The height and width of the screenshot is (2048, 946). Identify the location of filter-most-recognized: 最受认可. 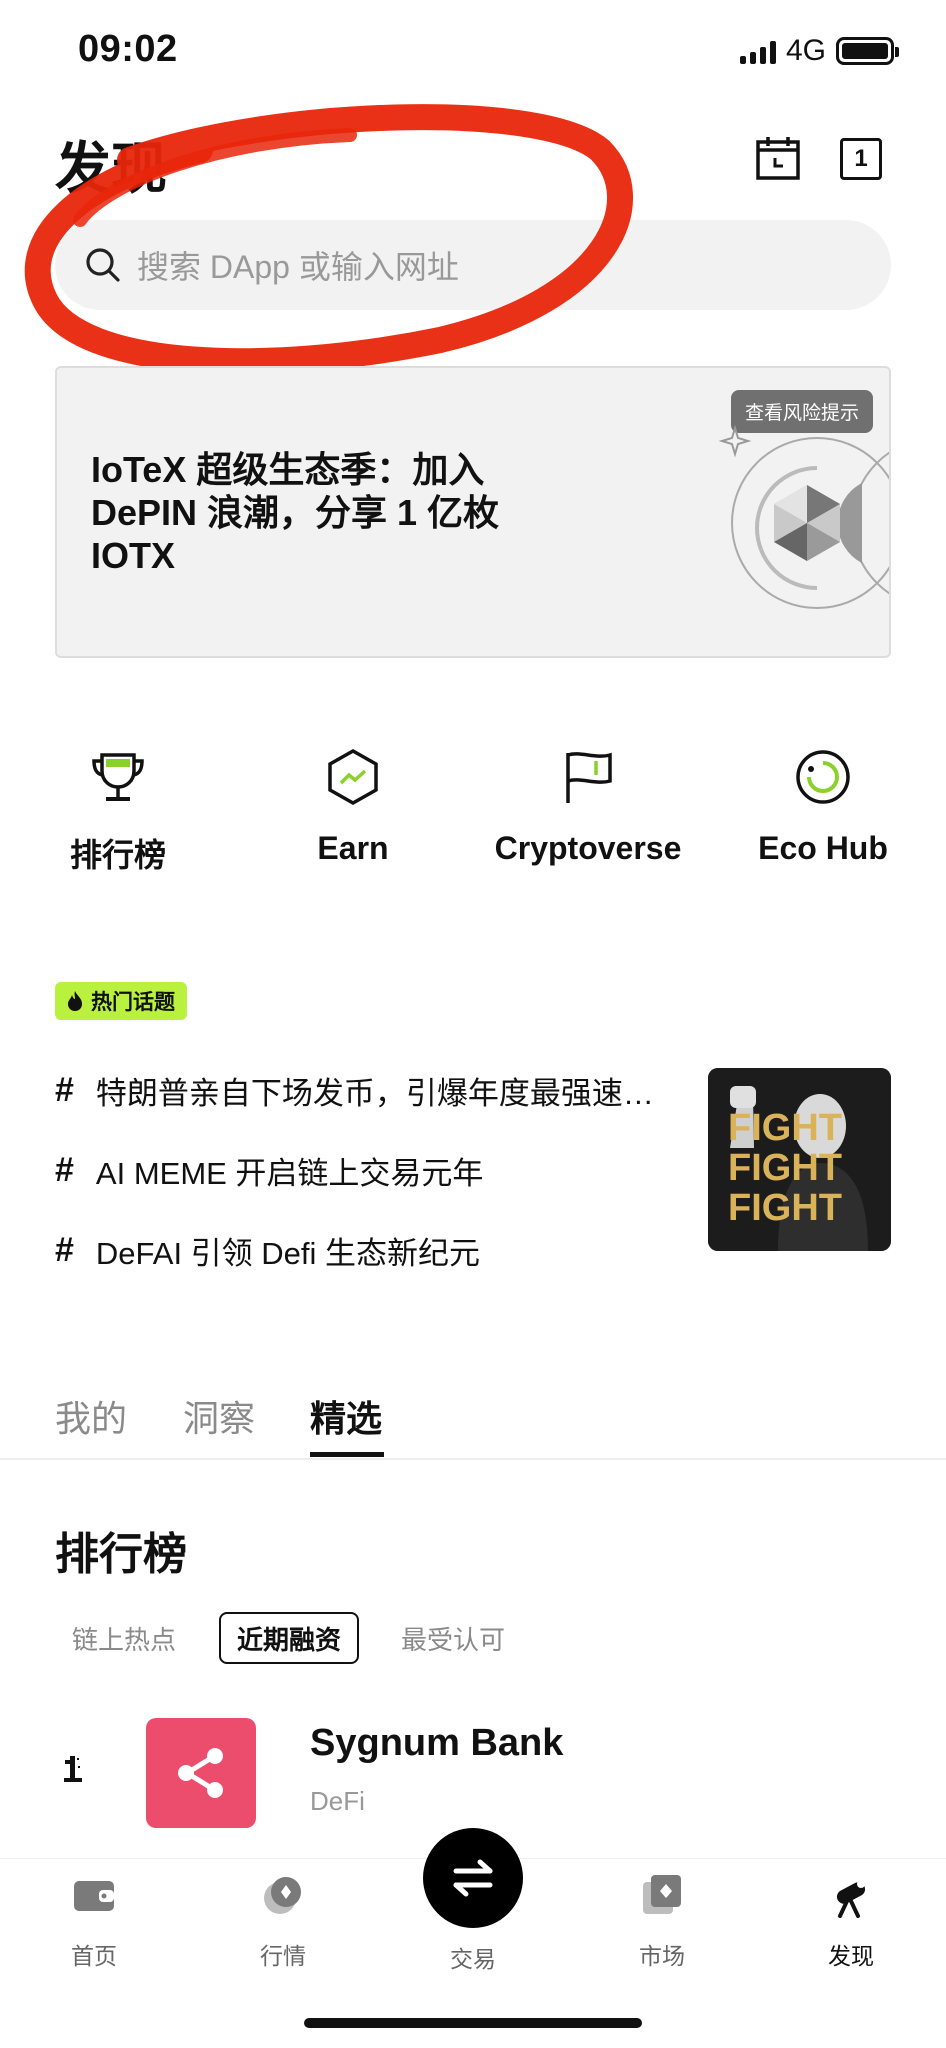
(453, 1638).